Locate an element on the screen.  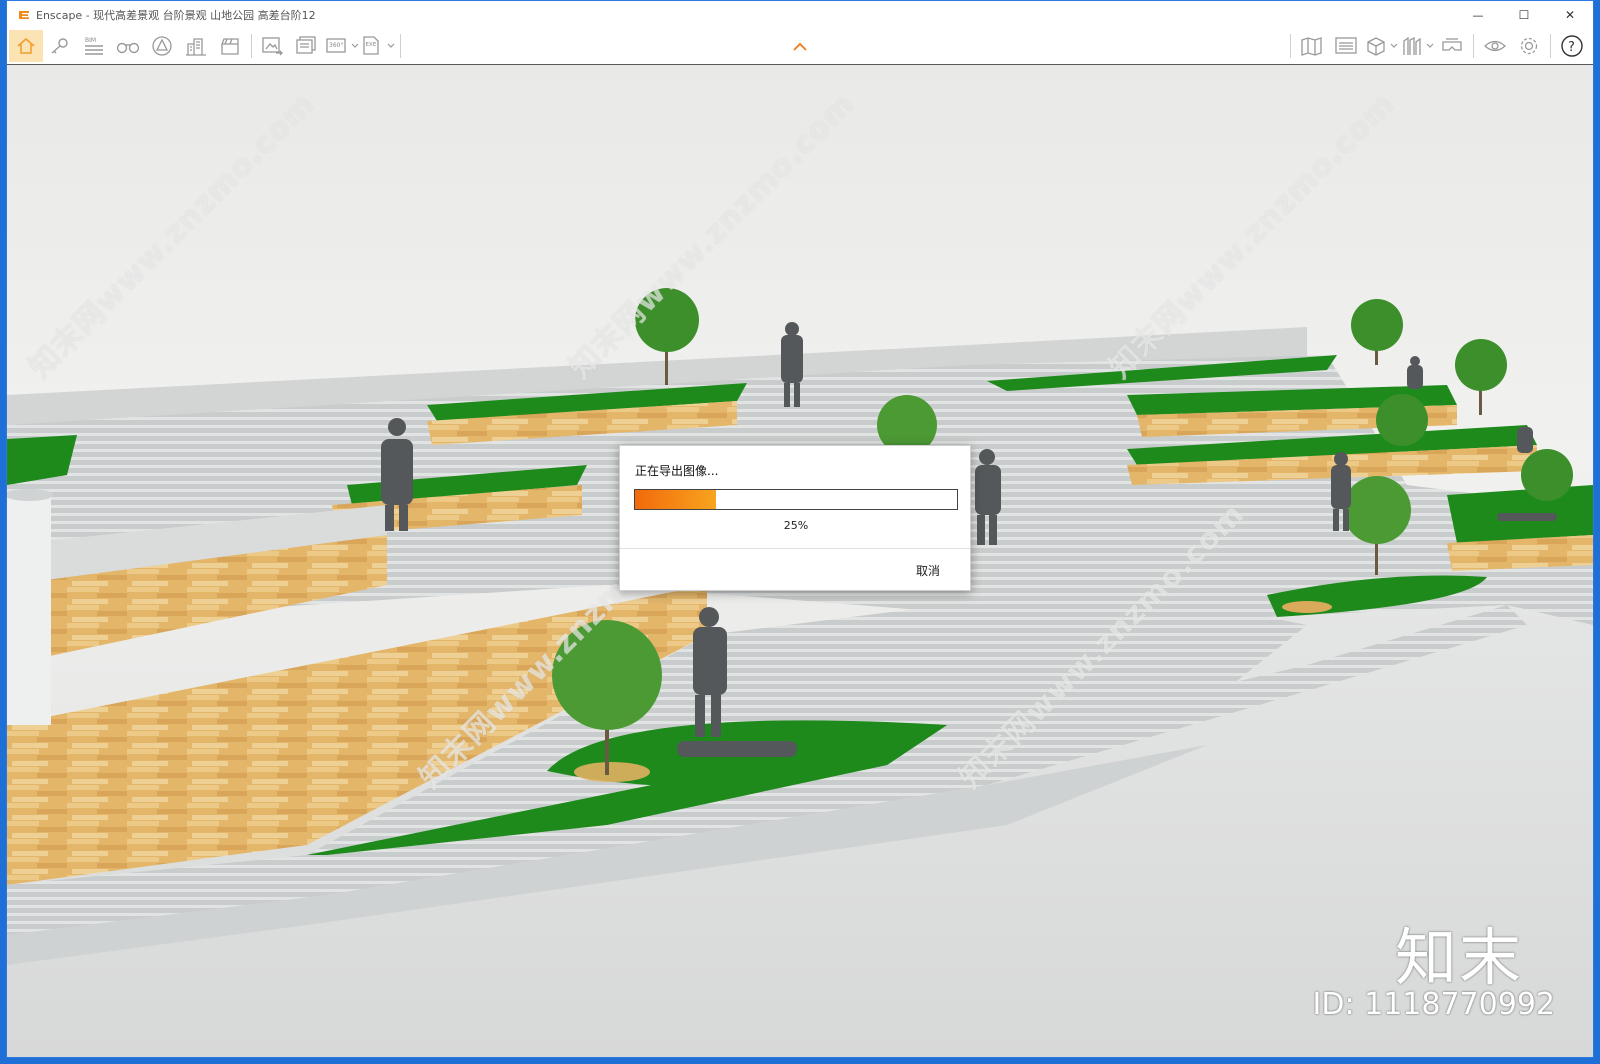
maximize-icon: ☐ is located at coordinates (1524, 15).